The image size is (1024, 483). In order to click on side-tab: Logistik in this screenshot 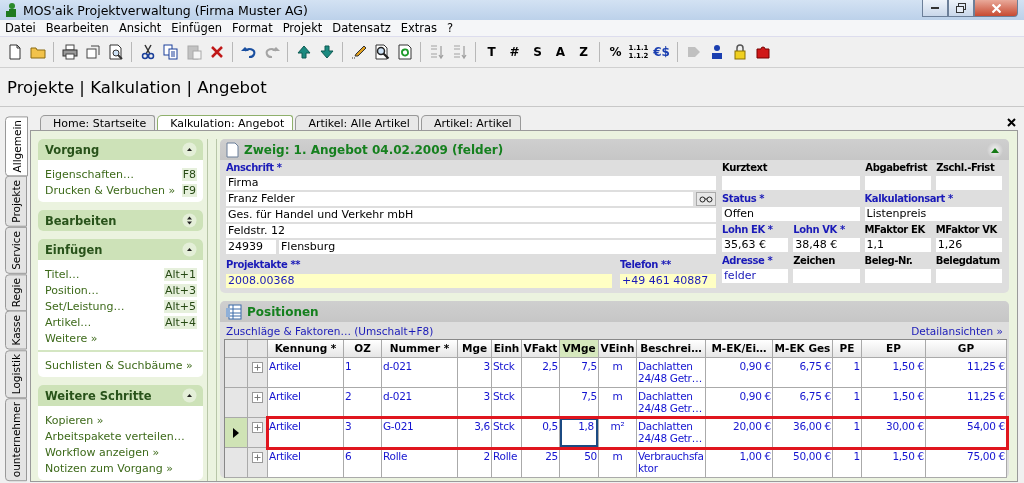, I will do `click(16, 374)`.